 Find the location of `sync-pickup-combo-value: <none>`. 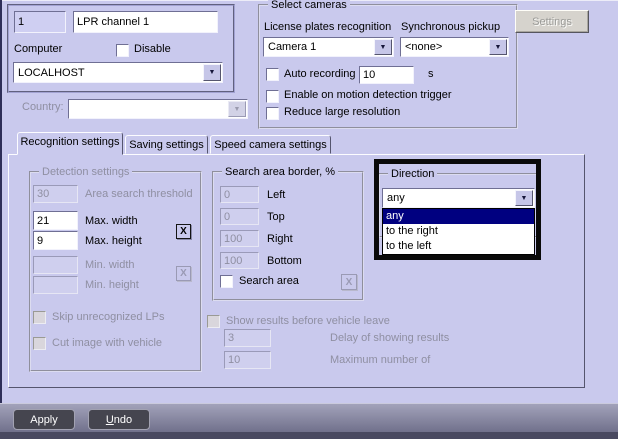

sync-pickup-combo-value: <none> is located at coordinates (424, 47).